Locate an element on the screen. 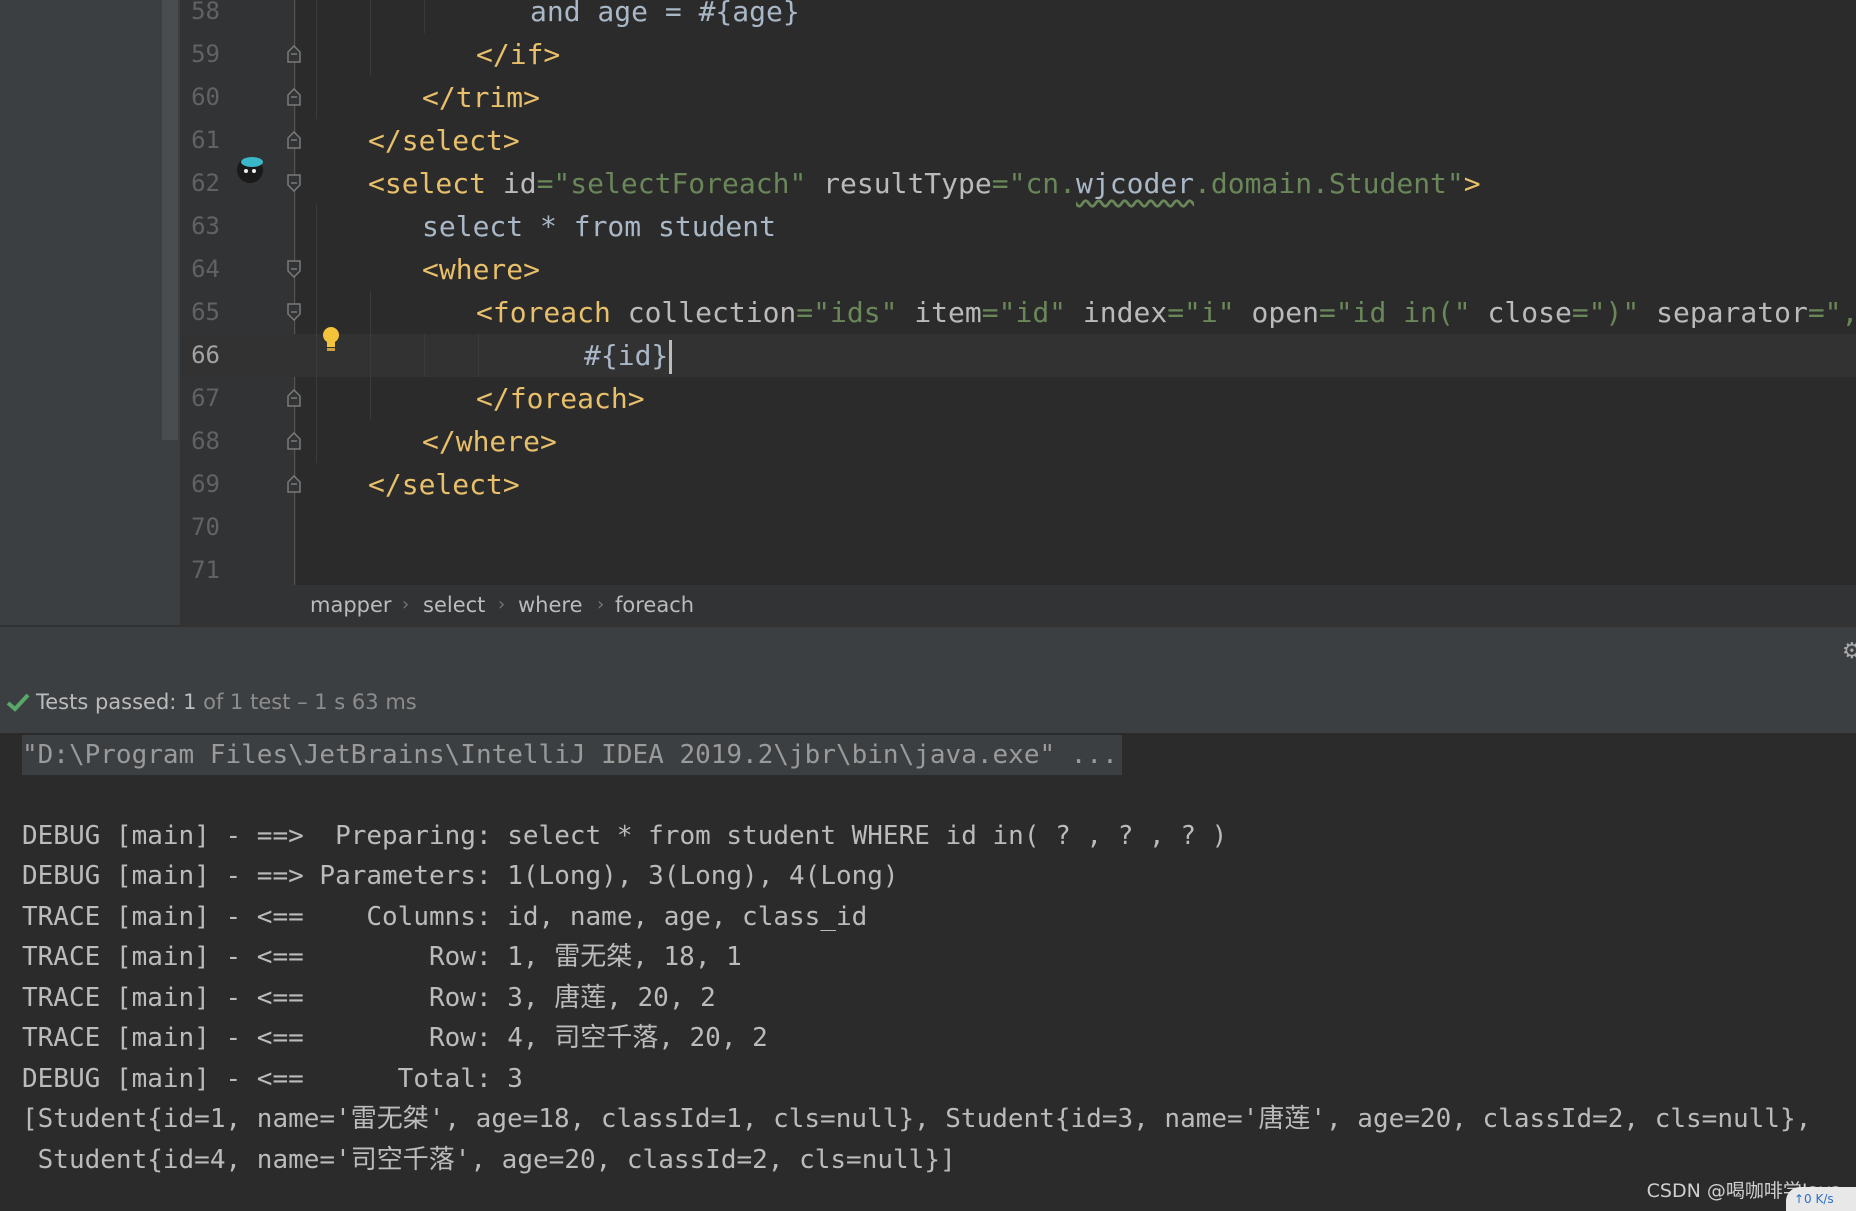 This screenshot has height=1211, width=1856. check-icon is located at coordinates (18, 702).